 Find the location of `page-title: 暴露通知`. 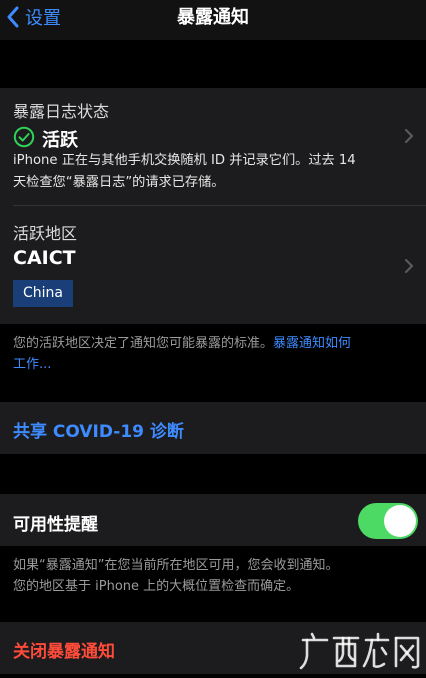

page-title: 暴露通知 is located at coordinates (213, 17).